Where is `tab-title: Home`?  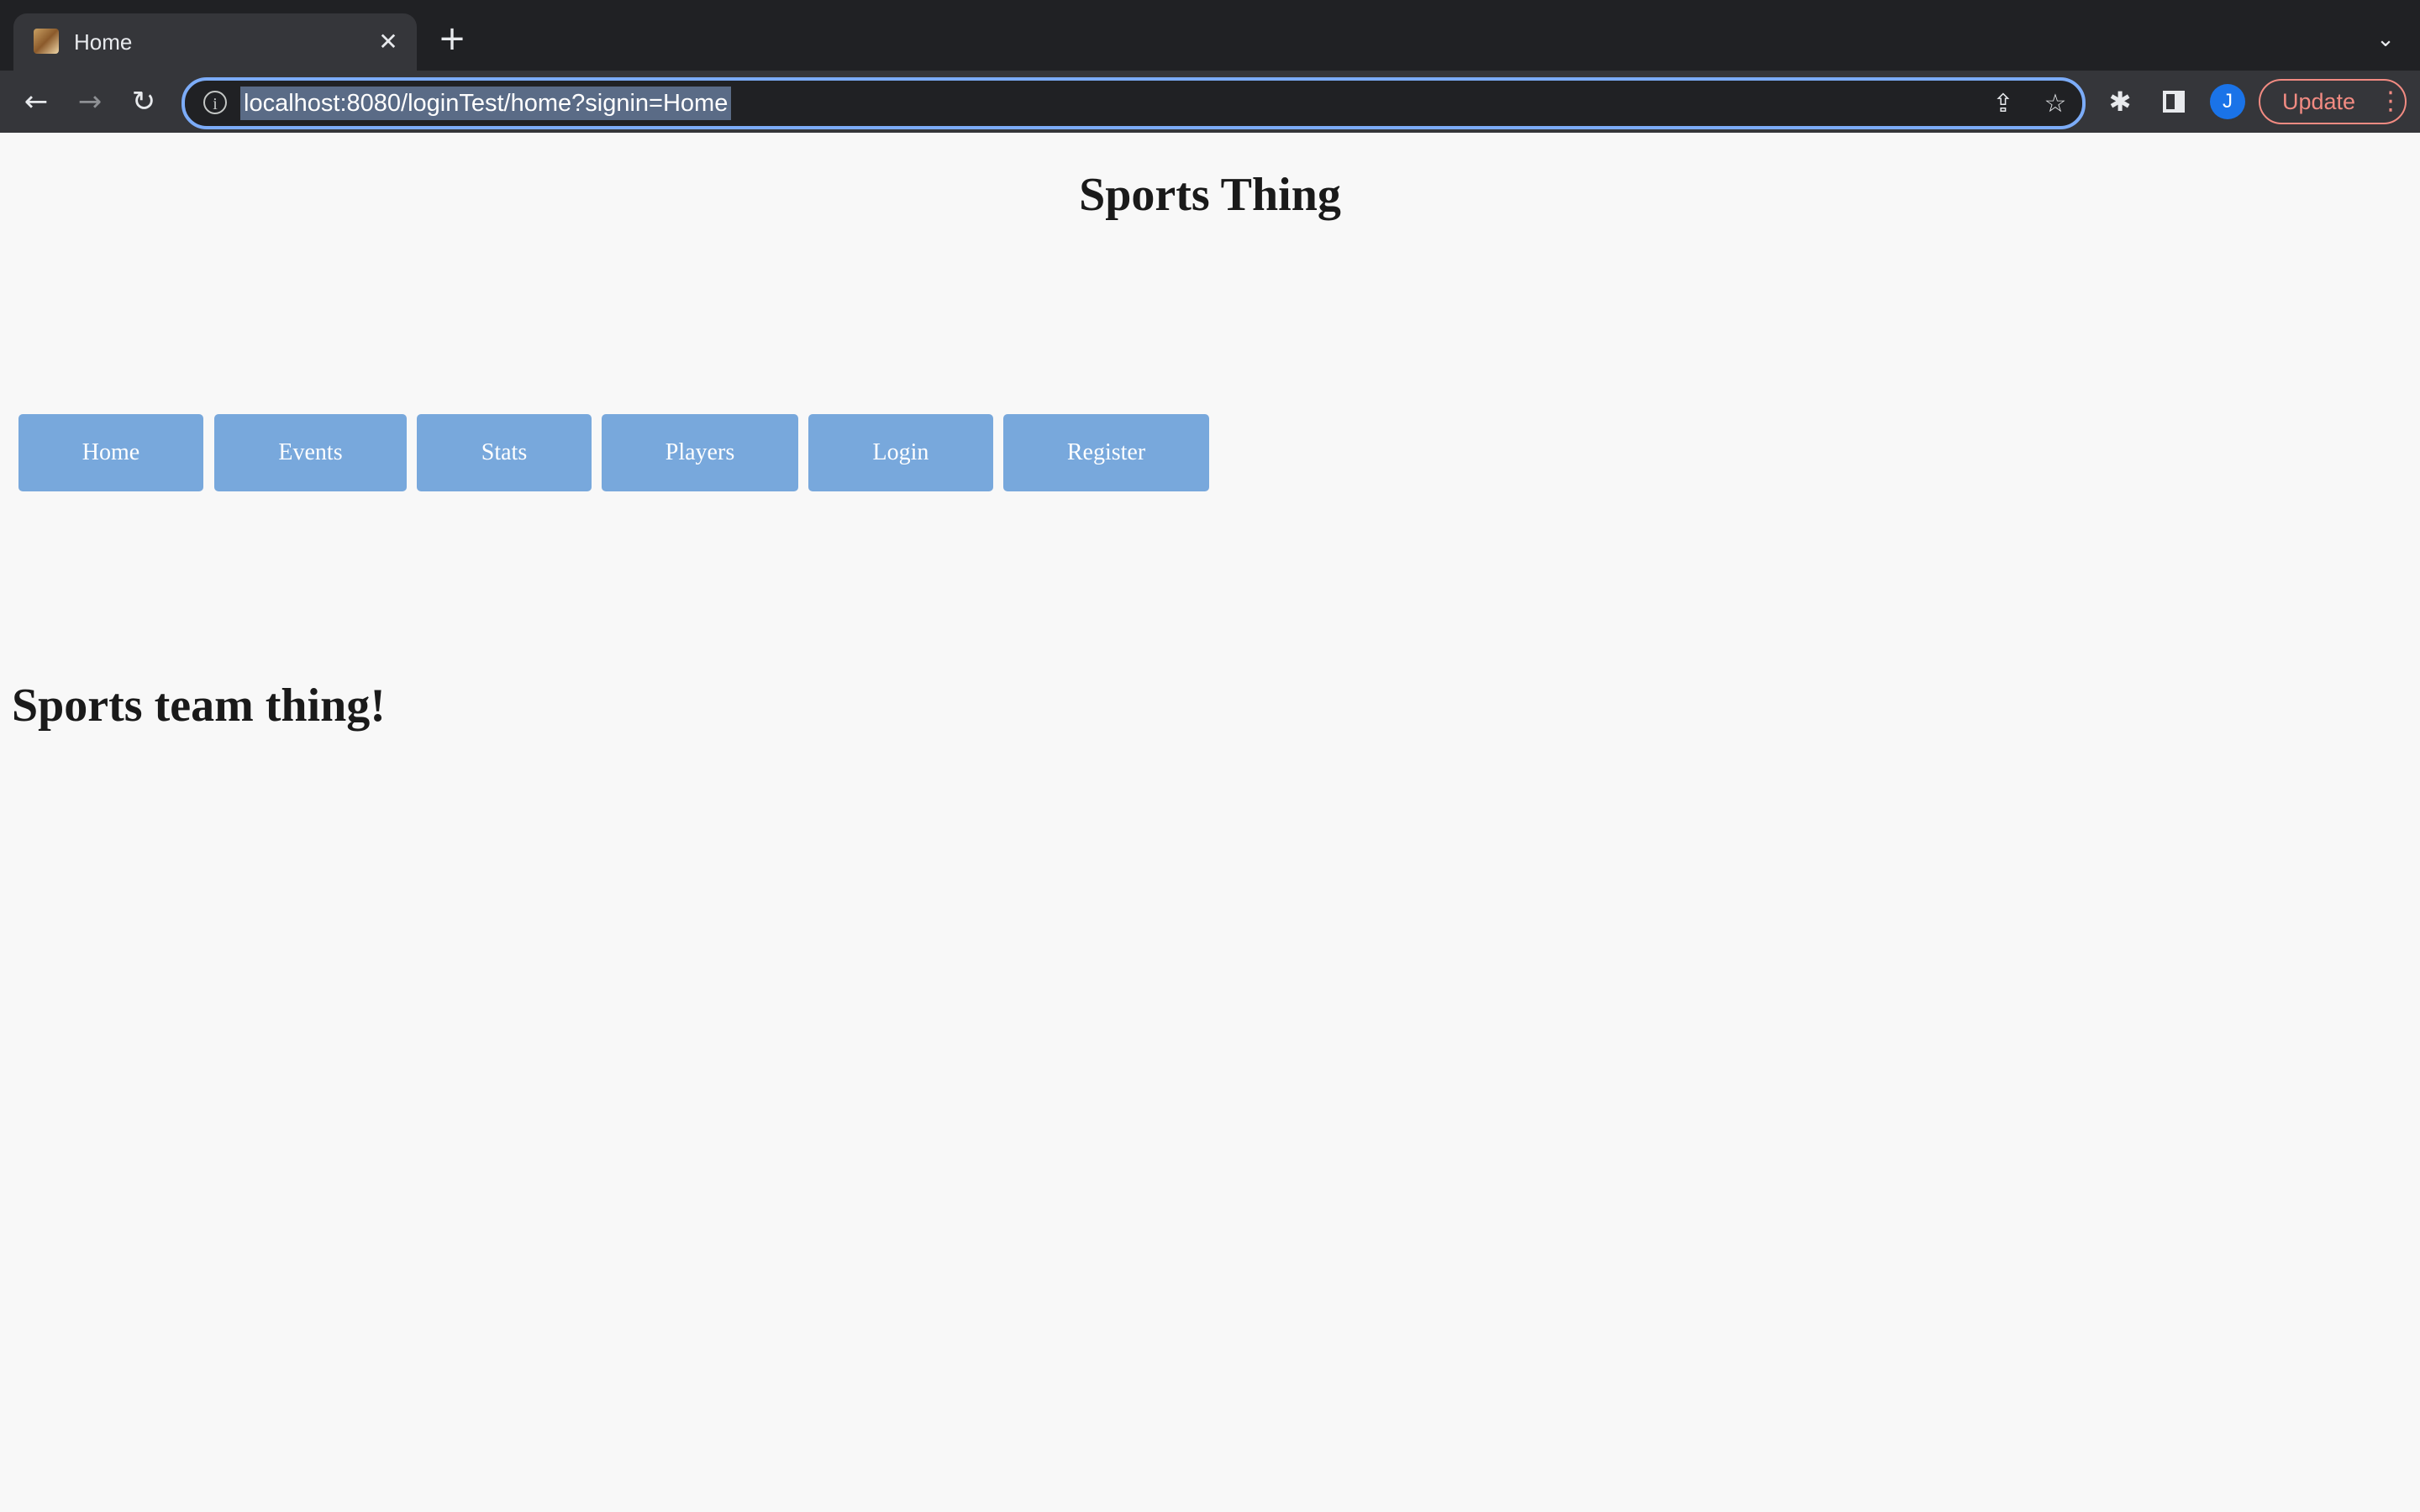 tab-title: Home is located at coordinates (103, 42).